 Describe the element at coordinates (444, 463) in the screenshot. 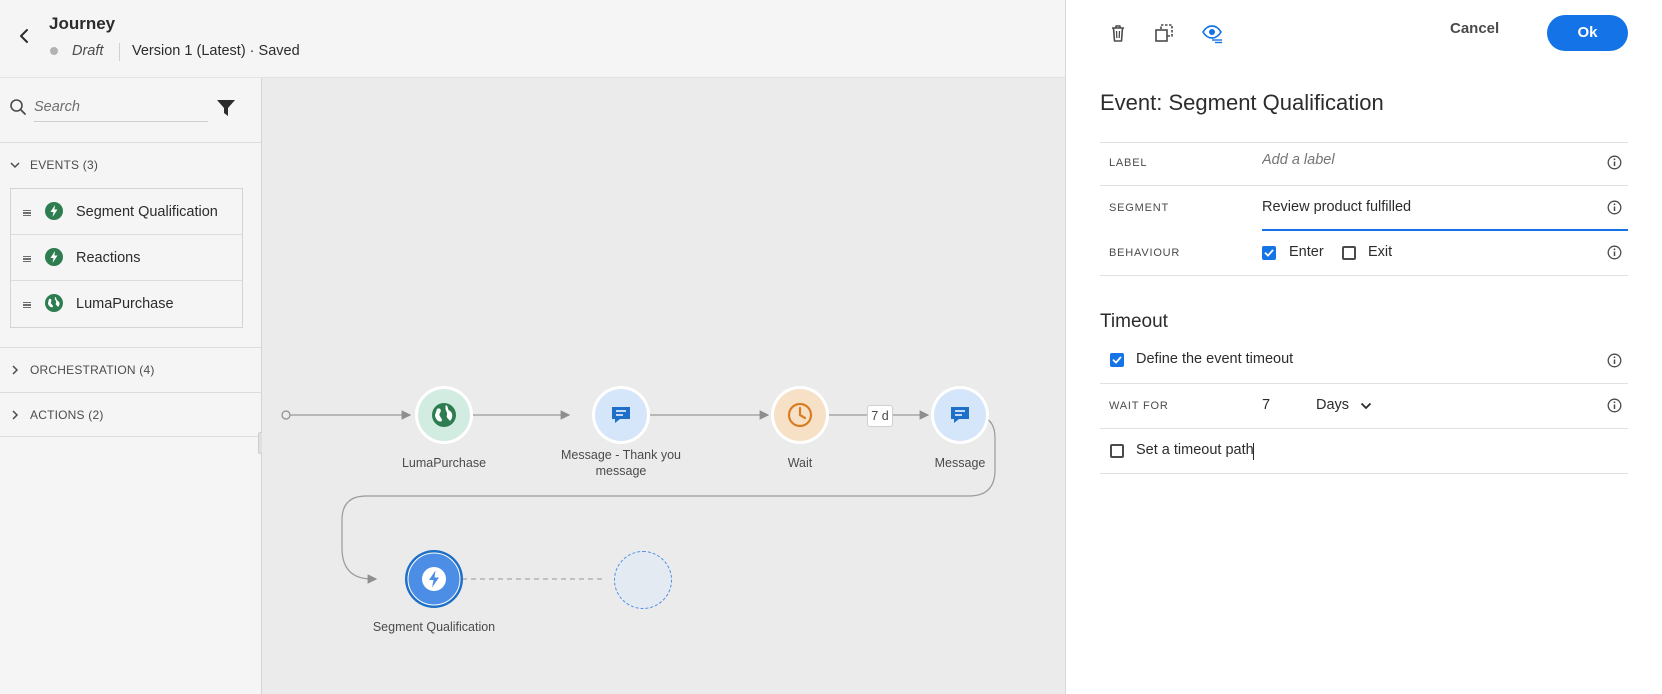

I see `node-label: LumaPurchase` at that location.